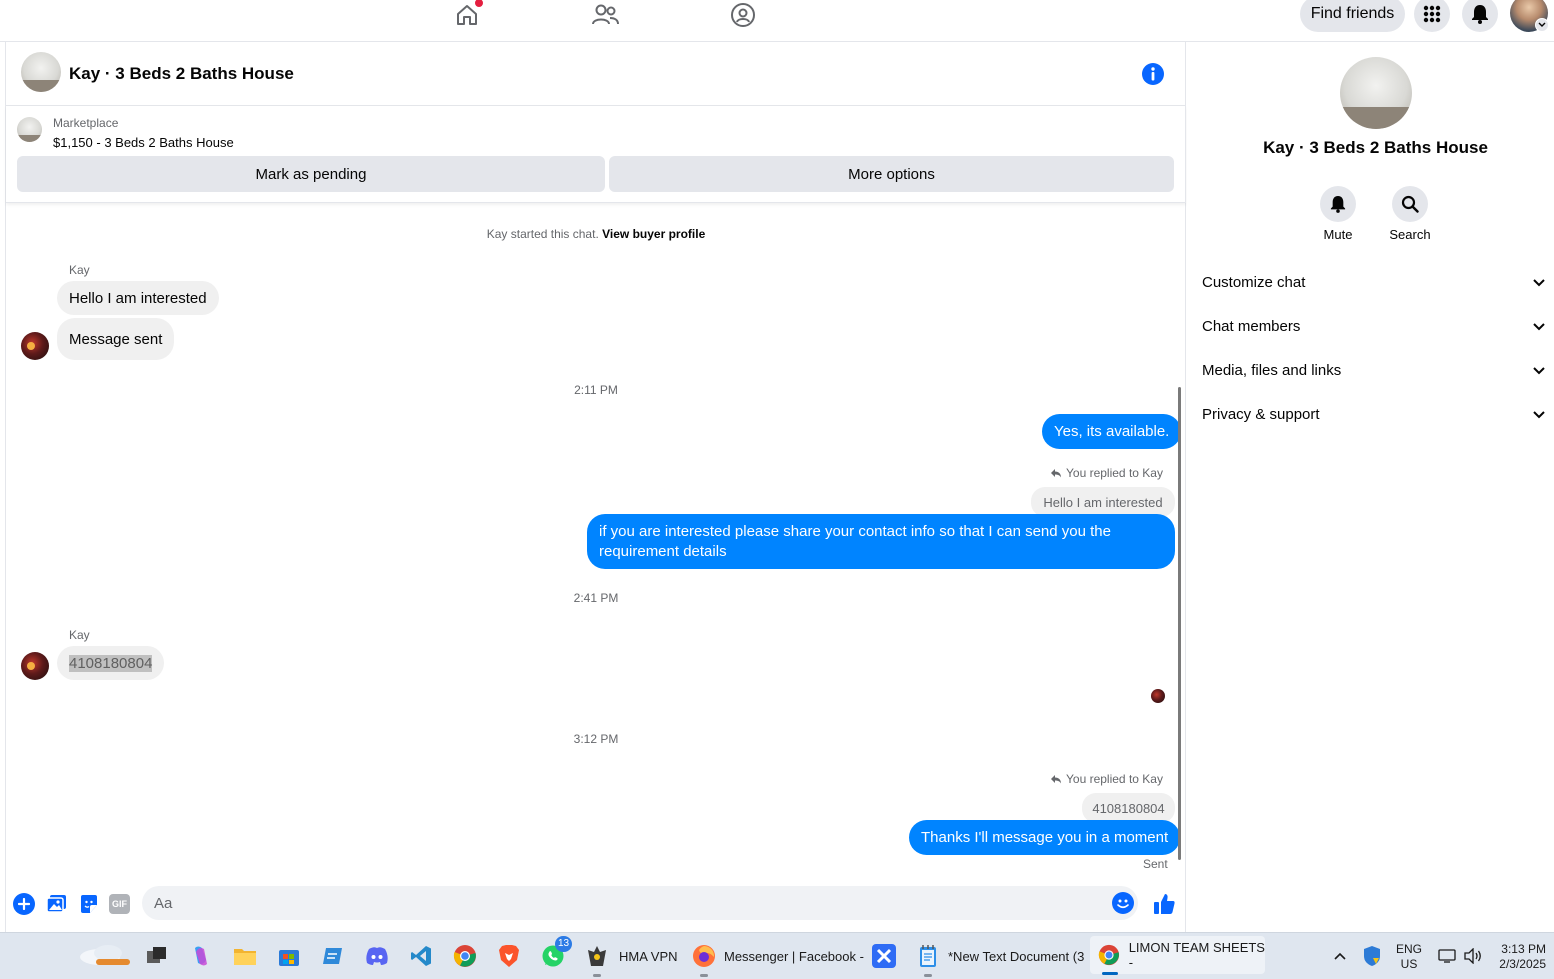 Image resolution: width=1554 pixels, height=979 pixels. Describe the element at coordinates (1520, 957) in the screenshot. I see `clock: 3:13 PM 2/3/2025` at that location.